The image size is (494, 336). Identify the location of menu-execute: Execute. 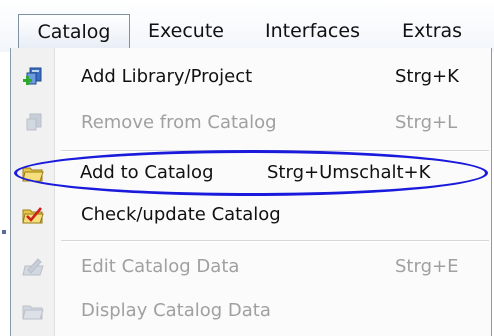
(186, 31).